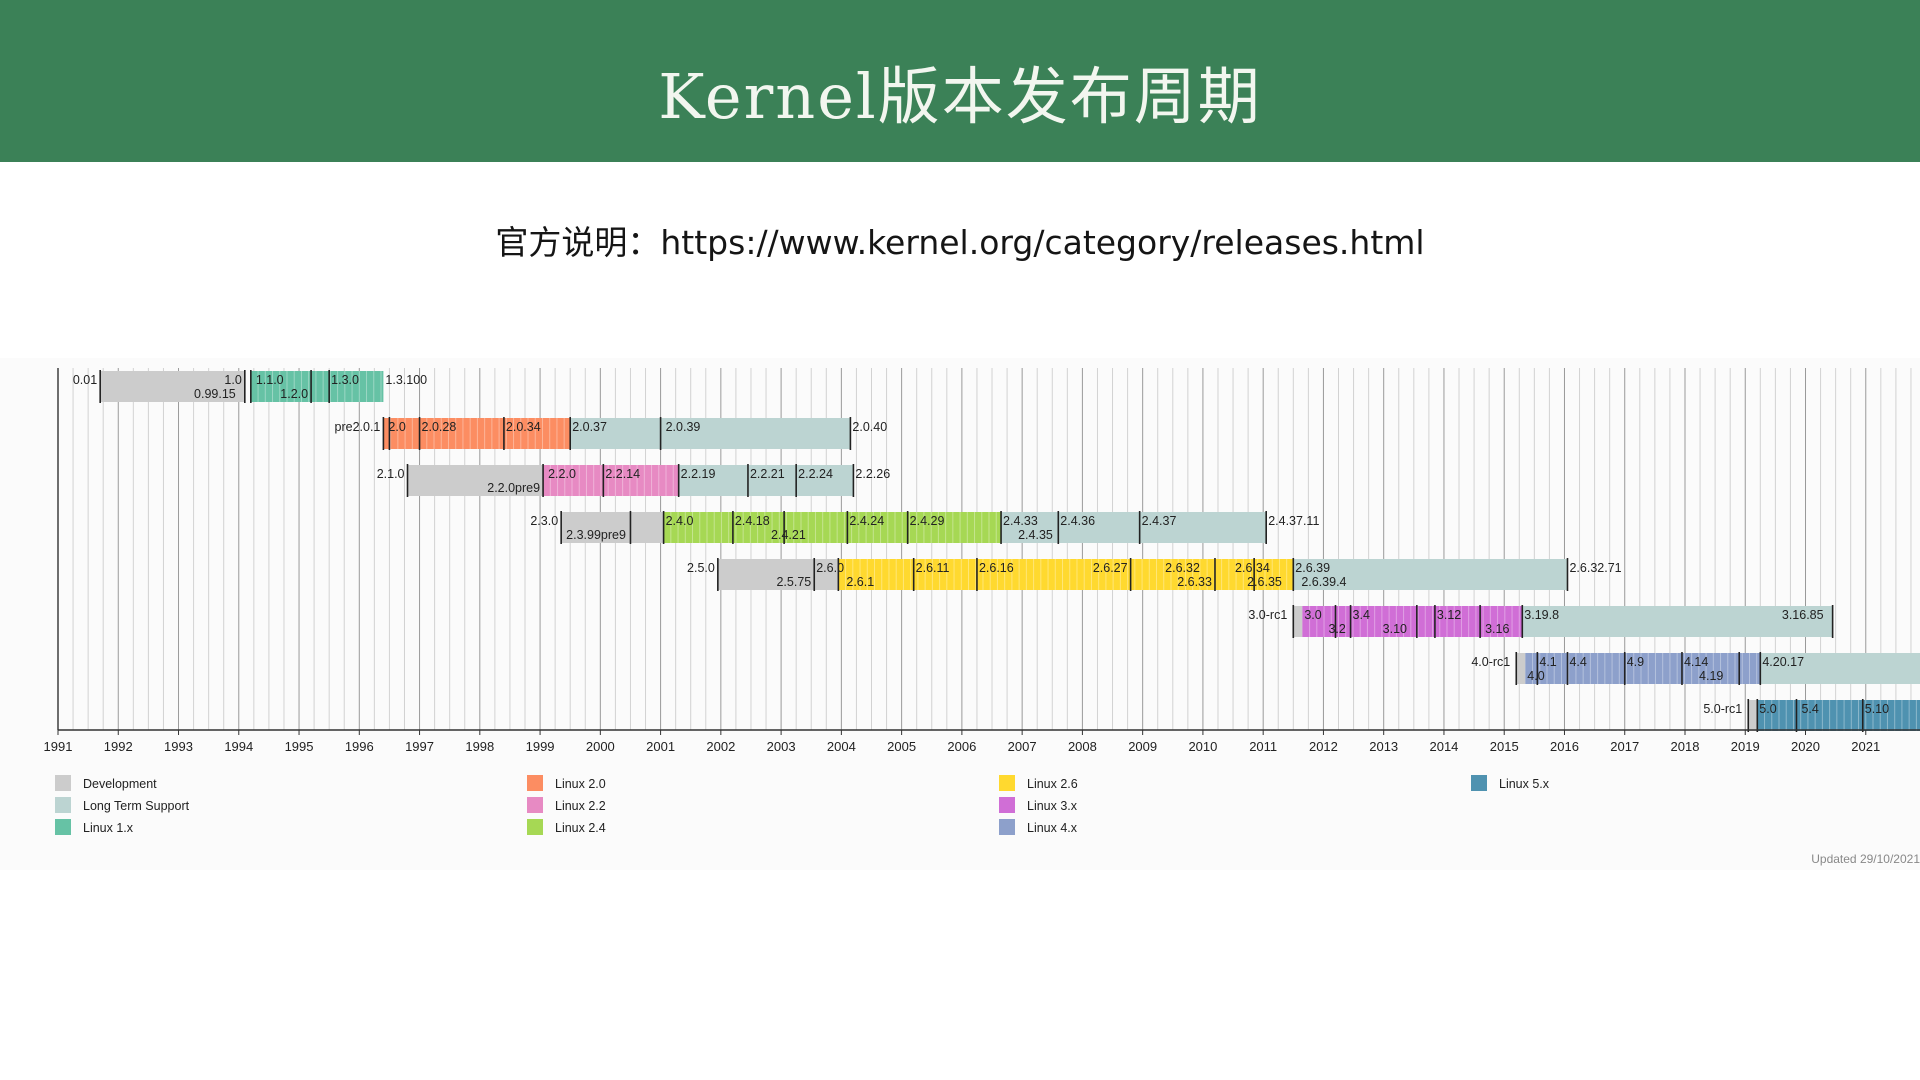  What do you see at coordinates (232, 380) in the screenshot?
I see `version-label: 1.0` at bounding box center [232, 380].